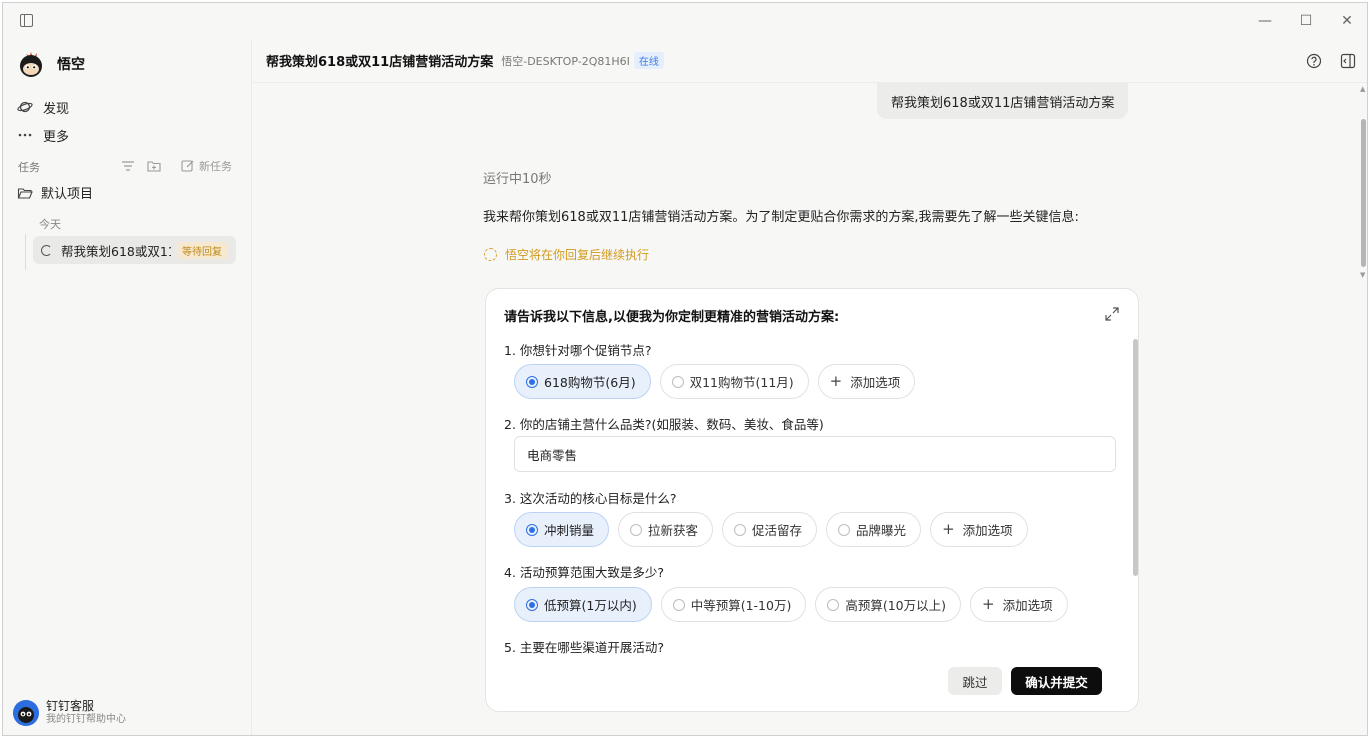  I want to click on close-button: ✕, so click(1347, 21).